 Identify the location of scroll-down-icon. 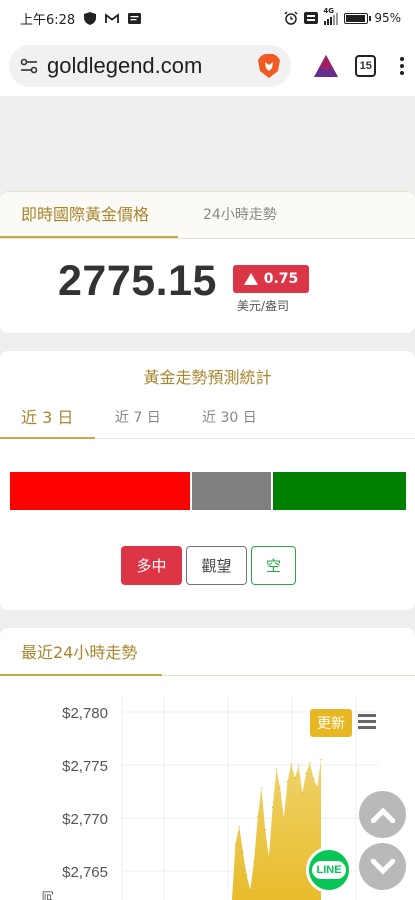
(382, 866).